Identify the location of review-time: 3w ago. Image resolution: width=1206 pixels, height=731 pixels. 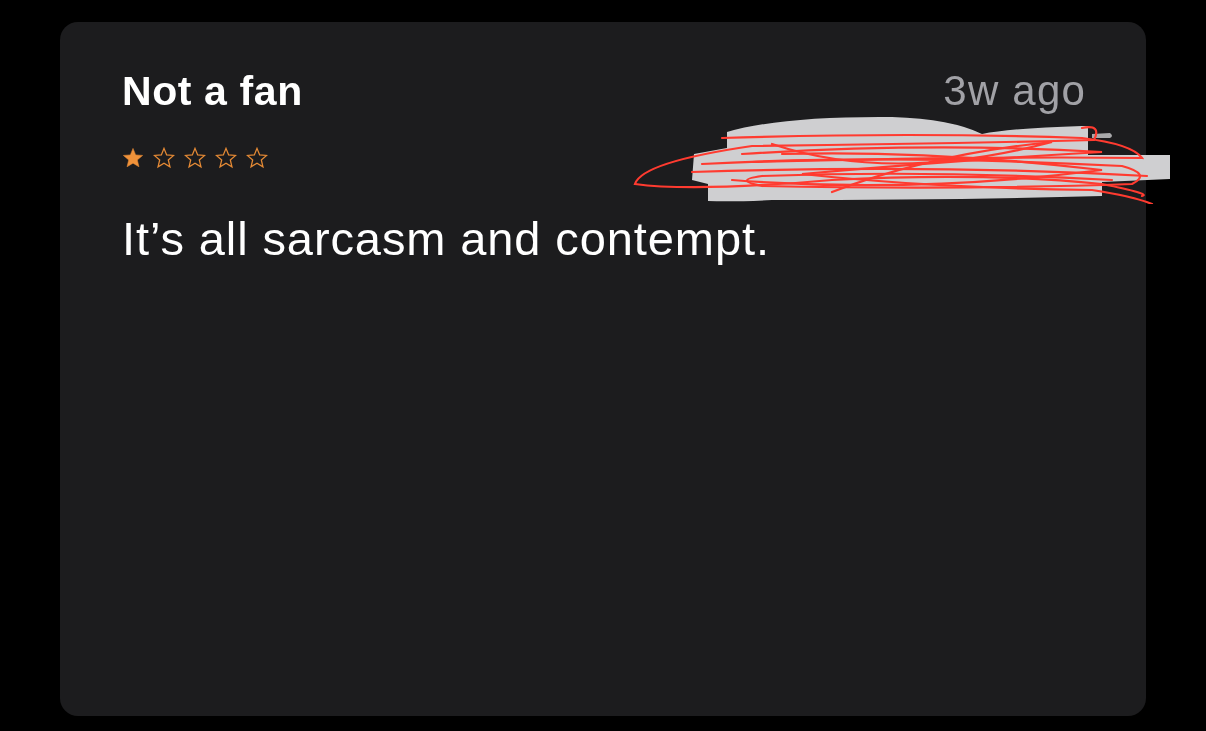
(1014, 91).